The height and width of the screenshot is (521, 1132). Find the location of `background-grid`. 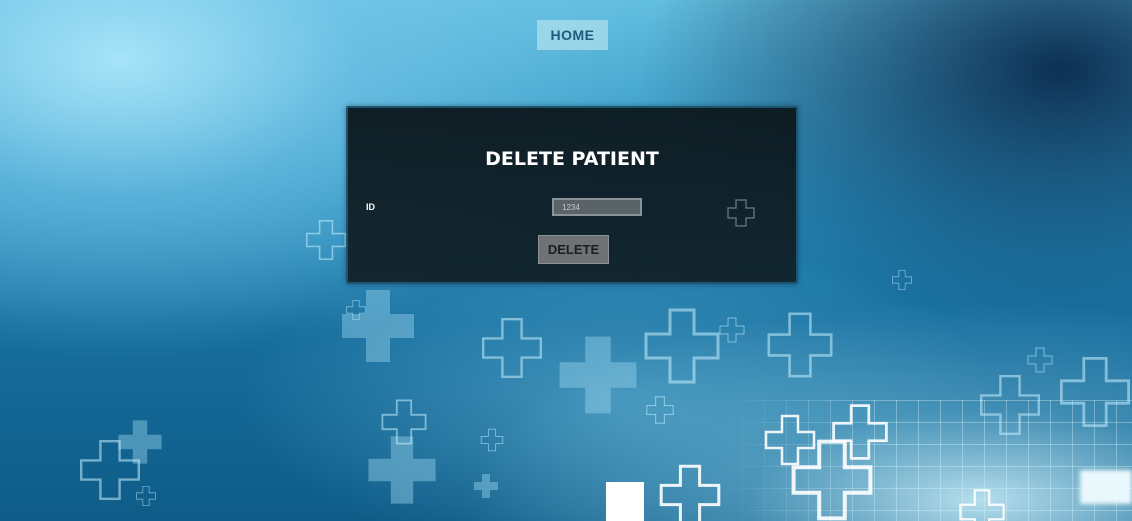

background-grid is located at coordinates (926, 460).